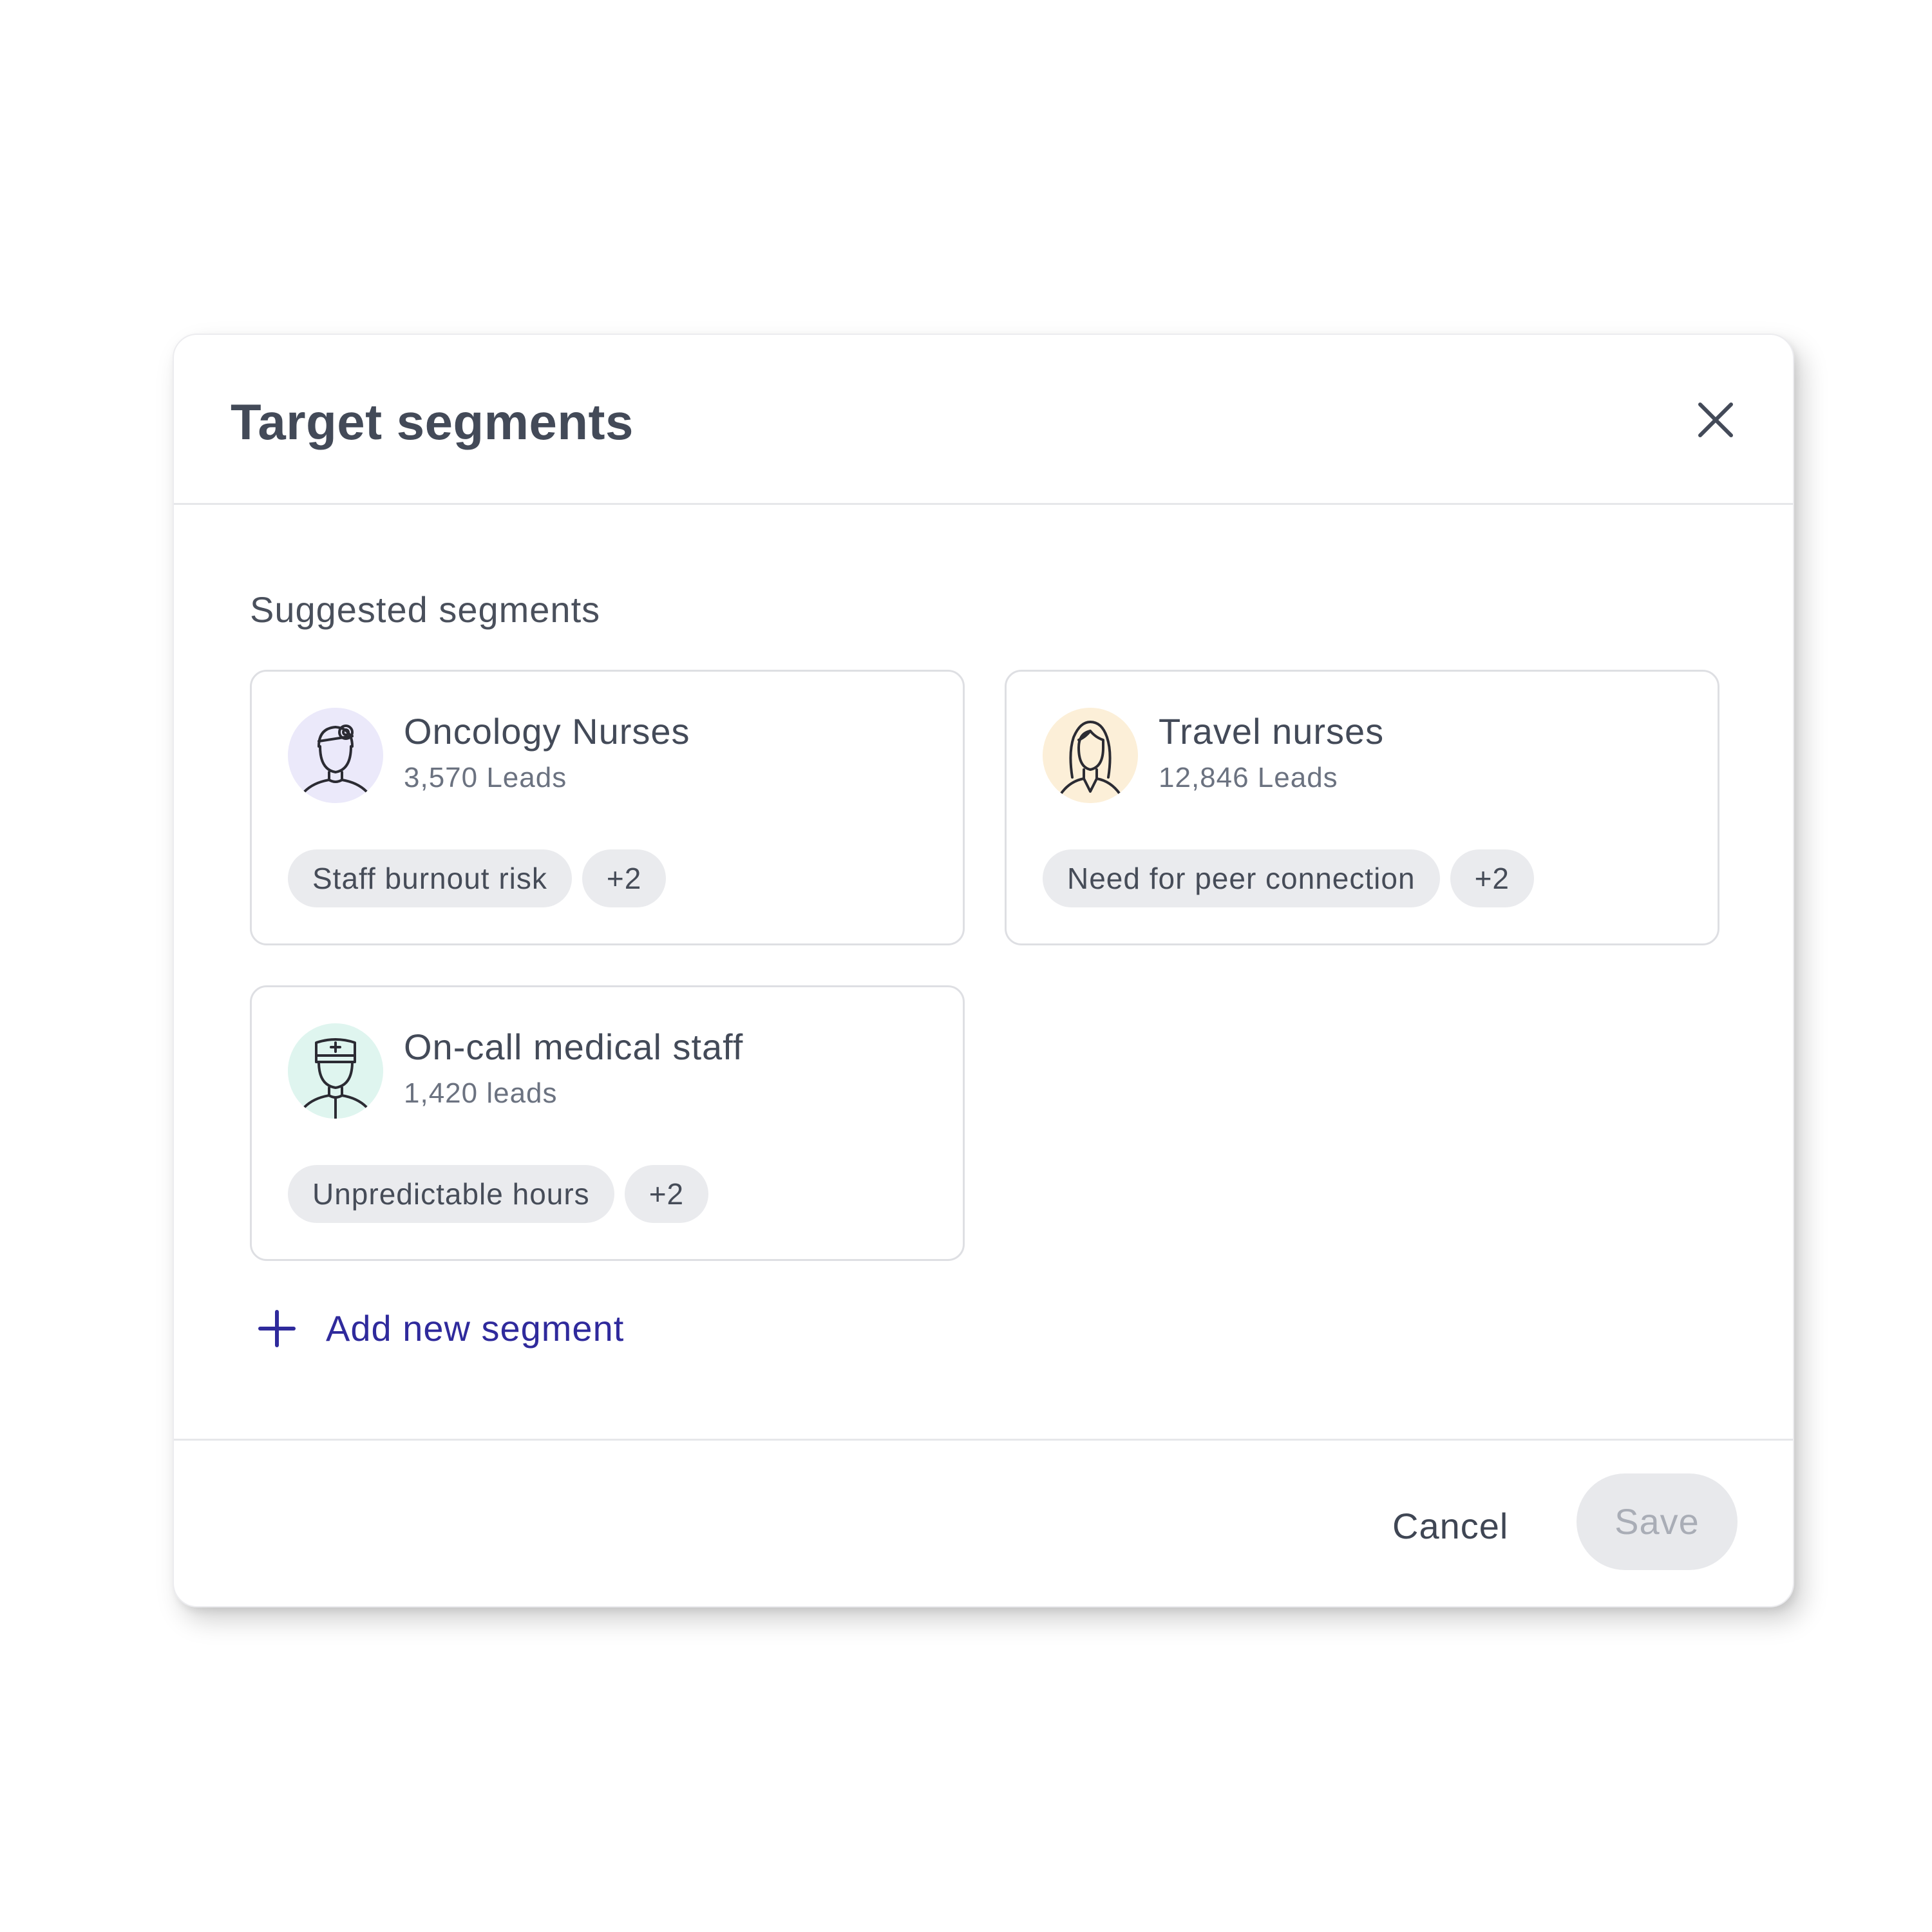  What do you see at coordinates (426, 609) in the screenshot?
I see `section-label: Suggested segments` at bounding box center [426, 609].